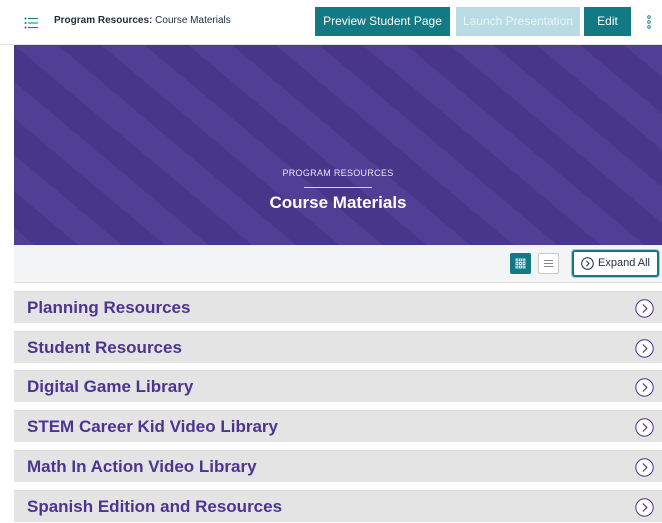 The width and height of the screenshot is (662, 523). What do you see at coordinates (155, 506) in the screenshot?
I see `section-title: Spanish Edition and Resources` at bounding box center [155, 506].